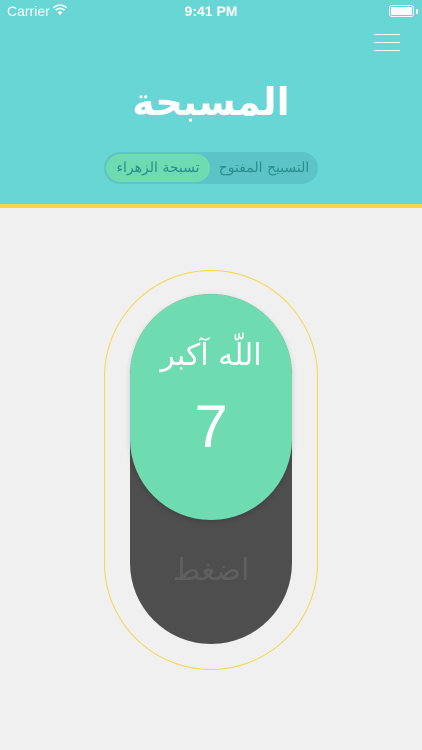  Describe the element at coordinates (401, 11) in the screenshot. I see `battery-icon` at that location.